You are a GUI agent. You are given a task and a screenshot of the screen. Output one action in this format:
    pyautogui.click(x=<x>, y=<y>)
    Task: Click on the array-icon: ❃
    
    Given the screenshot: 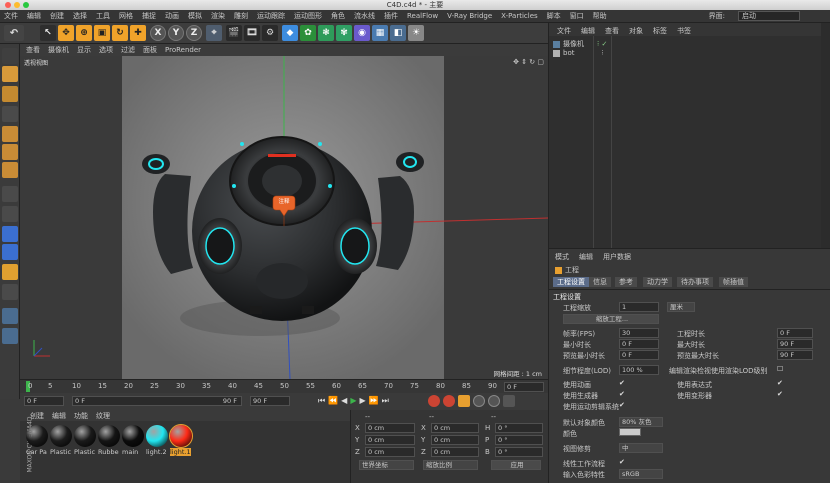 What is the action you would take?
    pyautogui.click(x=326, y=33)
    